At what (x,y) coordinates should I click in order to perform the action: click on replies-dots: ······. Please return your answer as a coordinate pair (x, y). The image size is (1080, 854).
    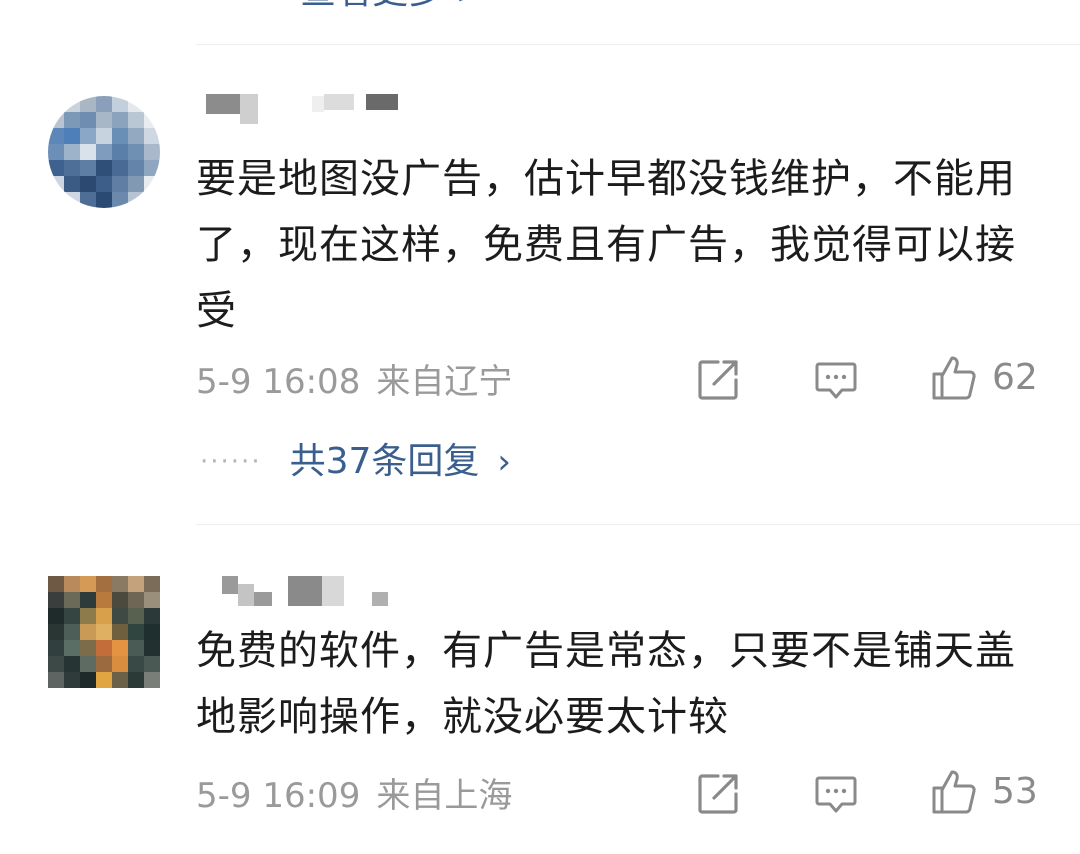
    Looking at the image, I should click on (231, 462).